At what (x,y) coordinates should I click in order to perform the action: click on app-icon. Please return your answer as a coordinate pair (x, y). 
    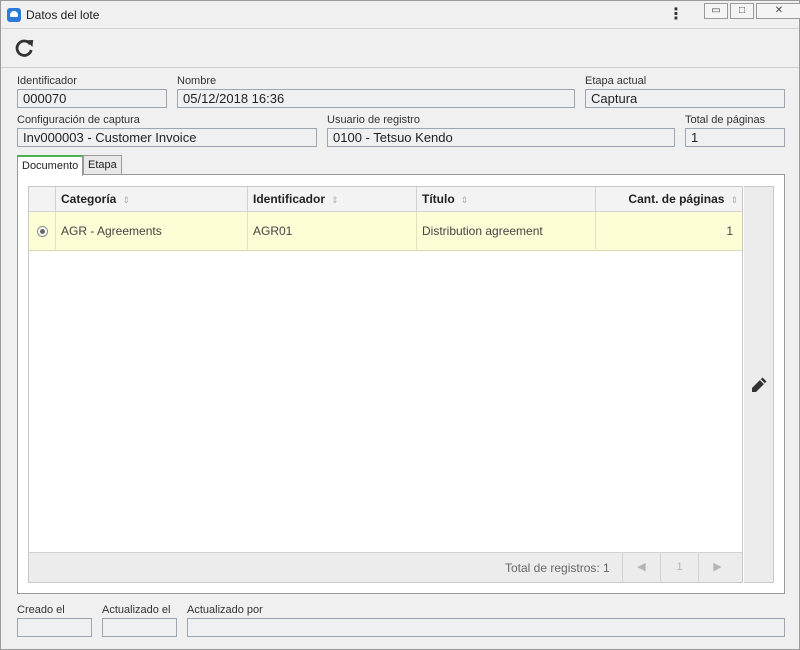
    Looking at the image, I should click on (14, 15).